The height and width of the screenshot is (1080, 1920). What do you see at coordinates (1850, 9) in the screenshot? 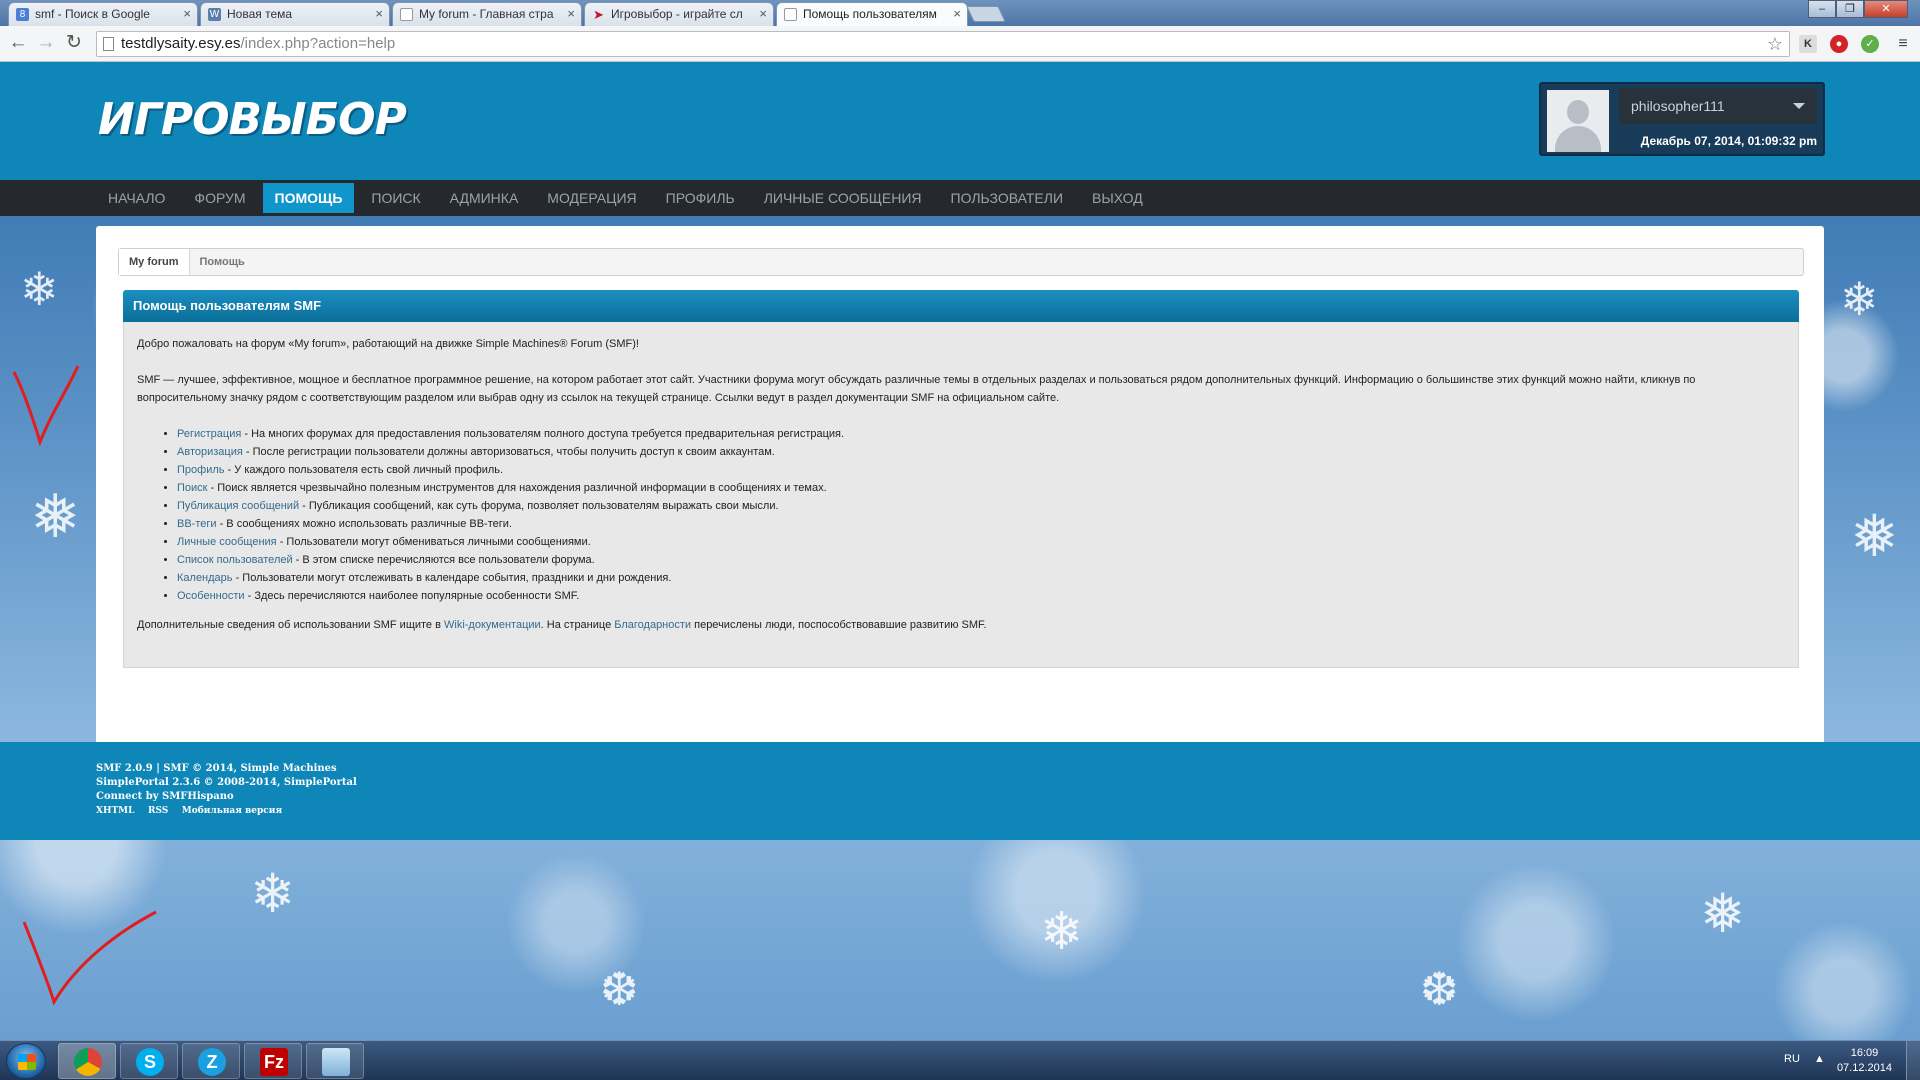
I see `maximize-icon: ❐` at bounding box center [1850, 9].